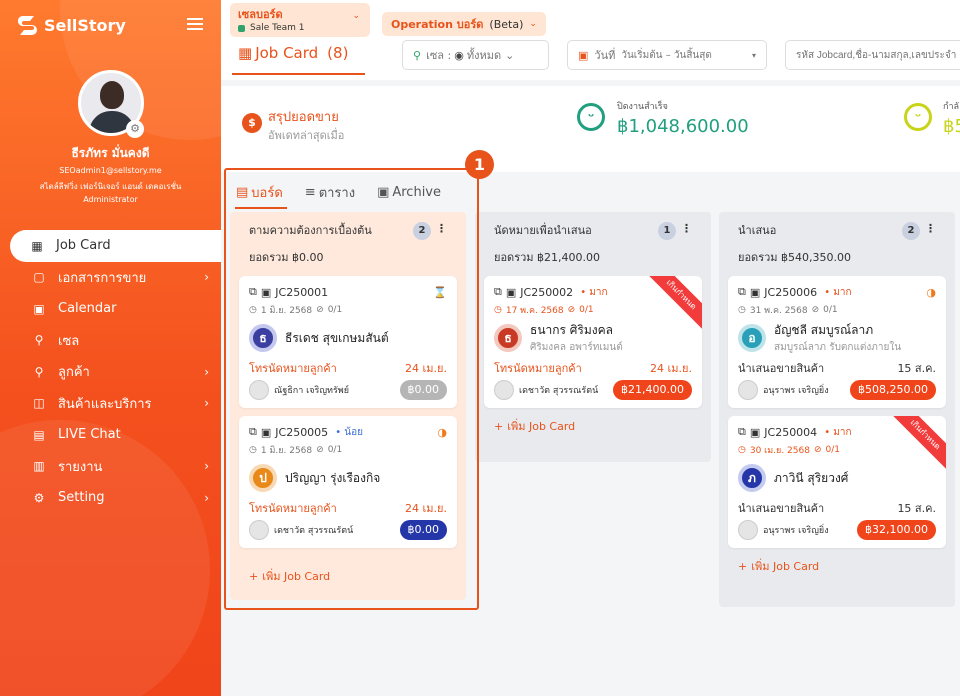 This screenshot has height=696, width=960. I want to click on brand-name: SellStory, so click(85, 25).